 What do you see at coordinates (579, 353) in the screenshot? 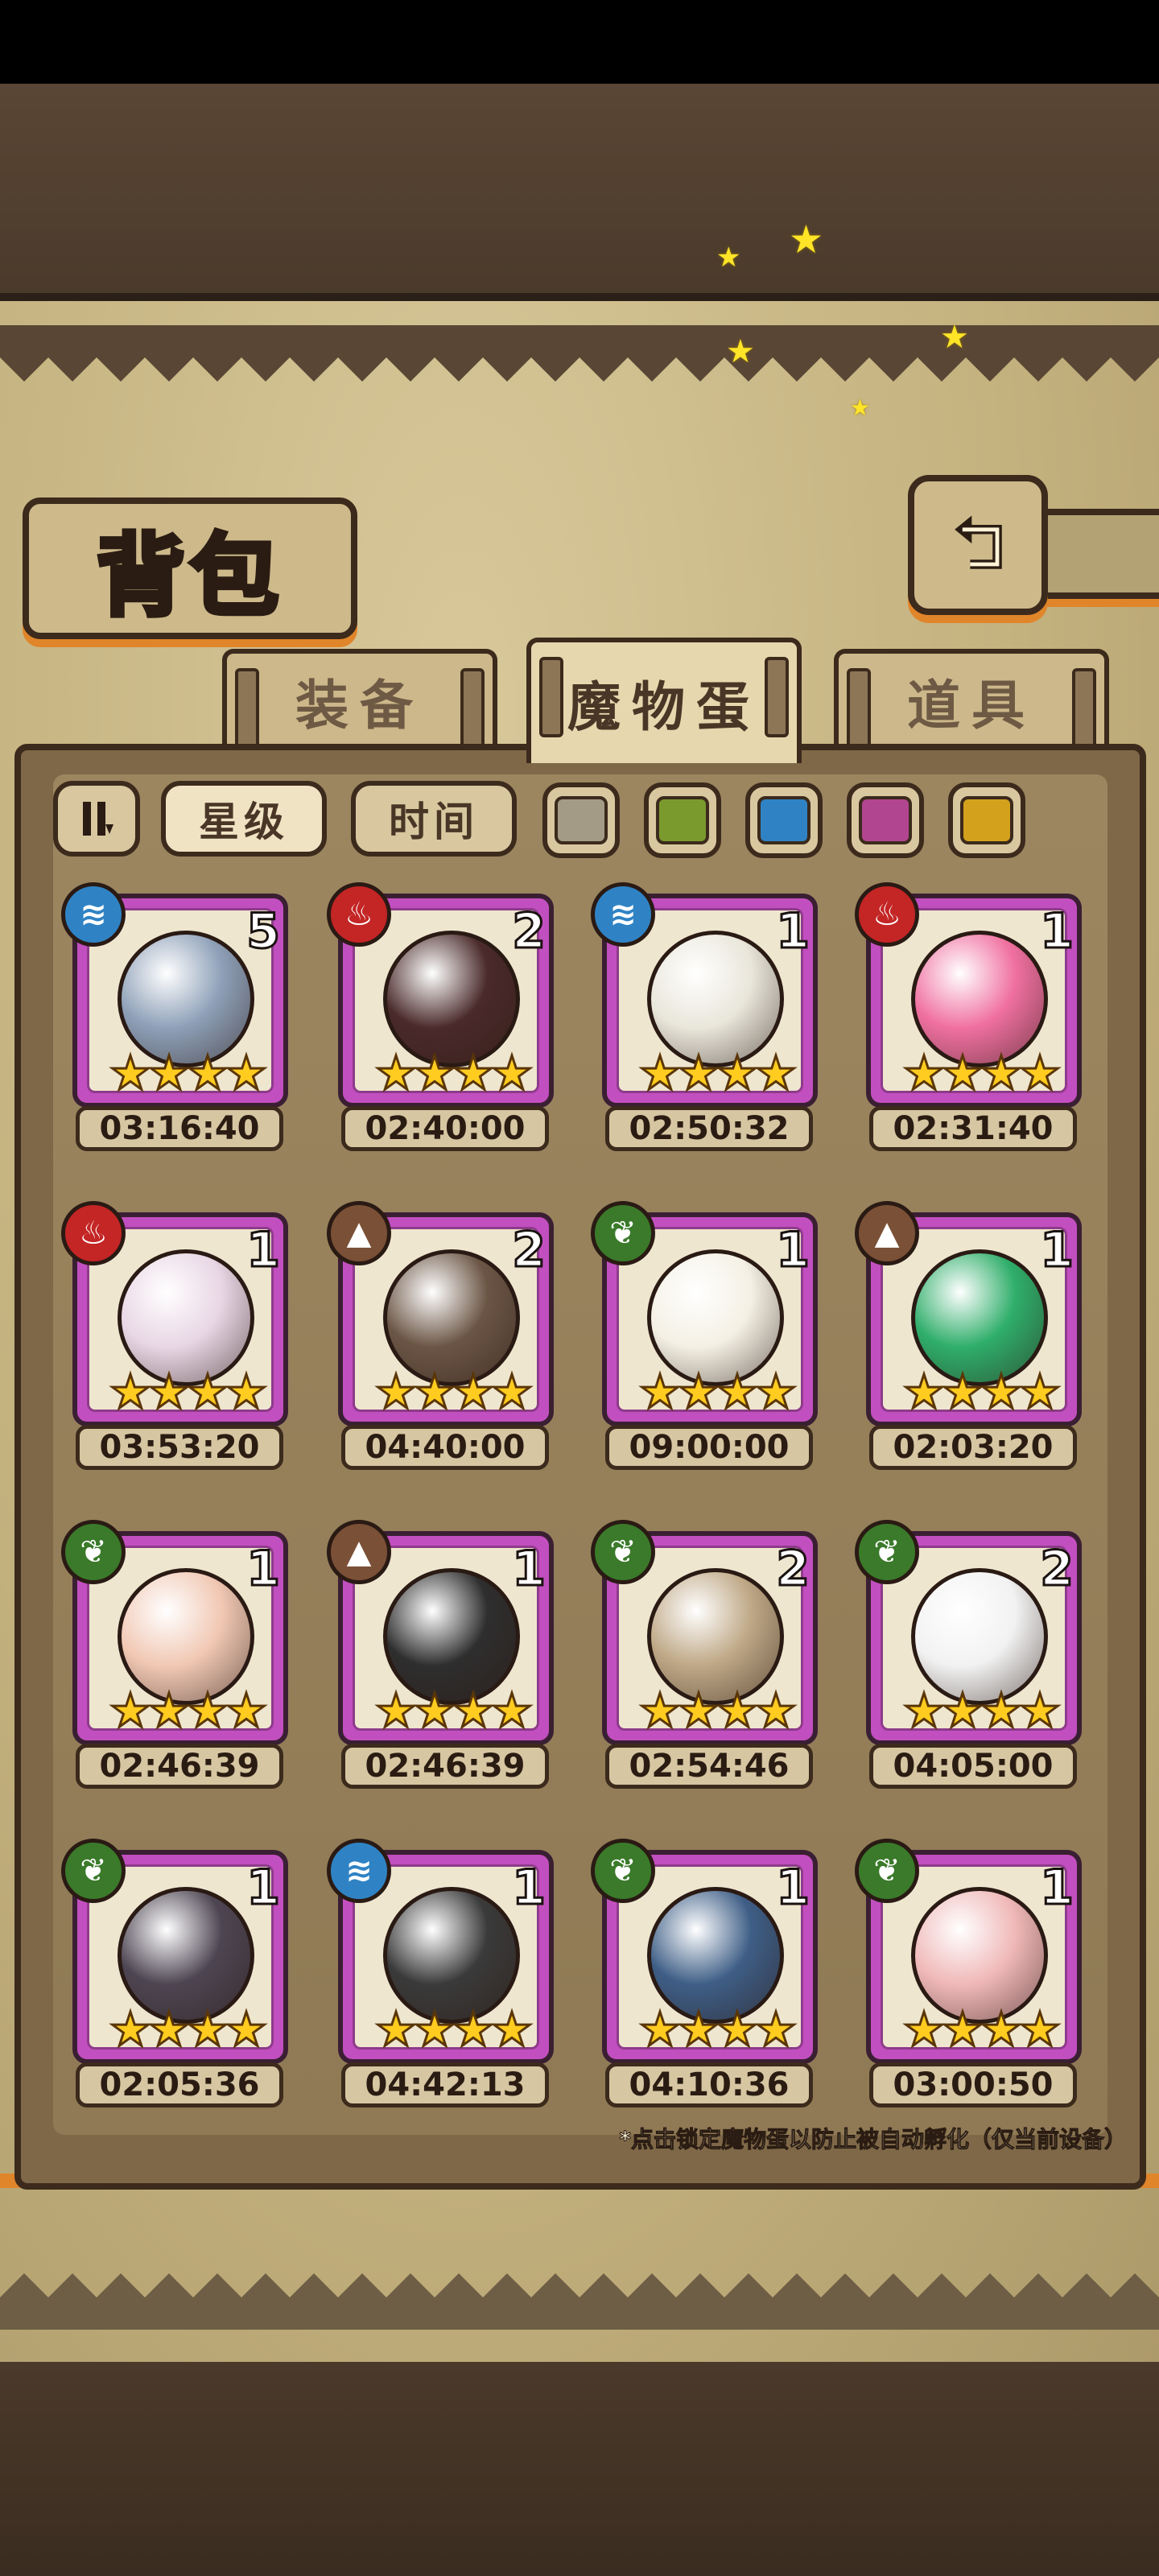
I see `zigzag-border-top` at bounding box center [579, 353].